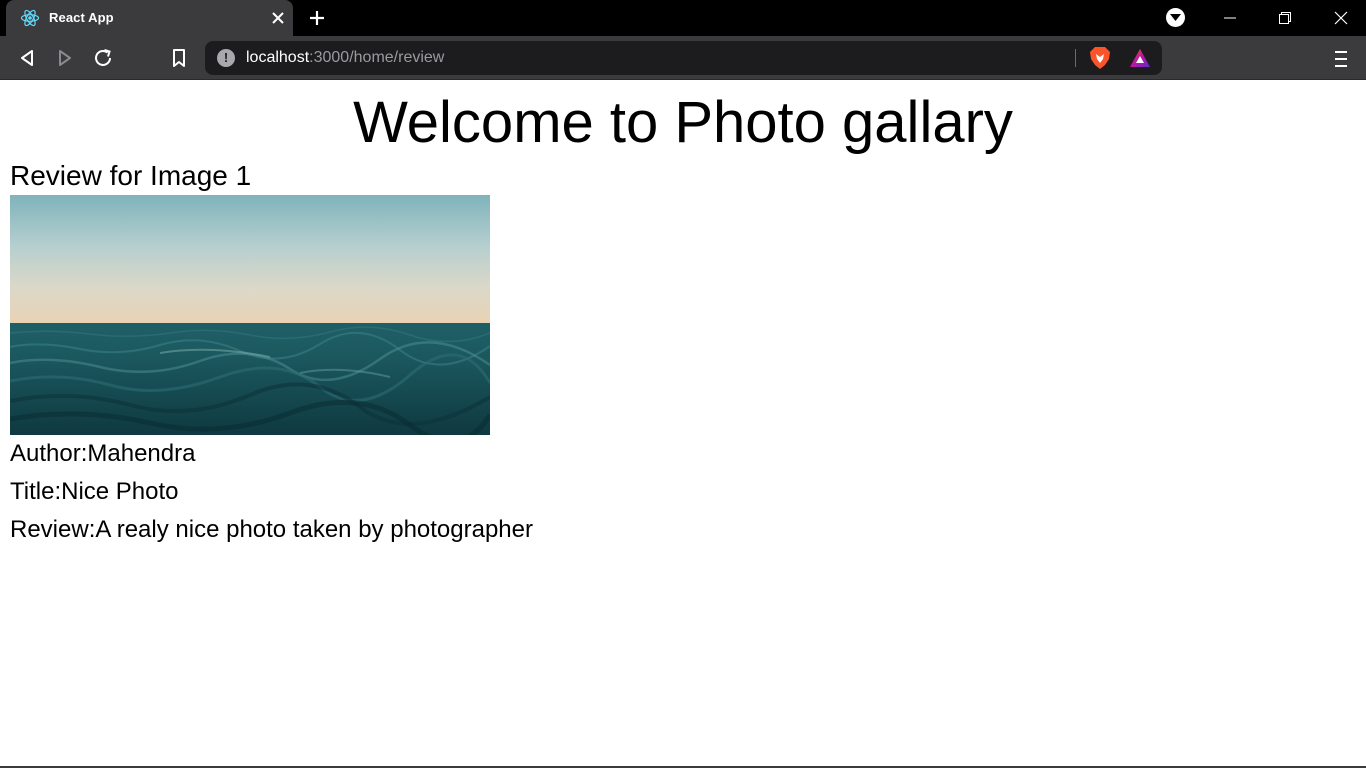 This screenshot has width=1366, height=768. What do you see at coordinates (683, 122) in the screenshot?
I see `page-title: Welcome to Photo gallary` at bounding box center [683, 122].